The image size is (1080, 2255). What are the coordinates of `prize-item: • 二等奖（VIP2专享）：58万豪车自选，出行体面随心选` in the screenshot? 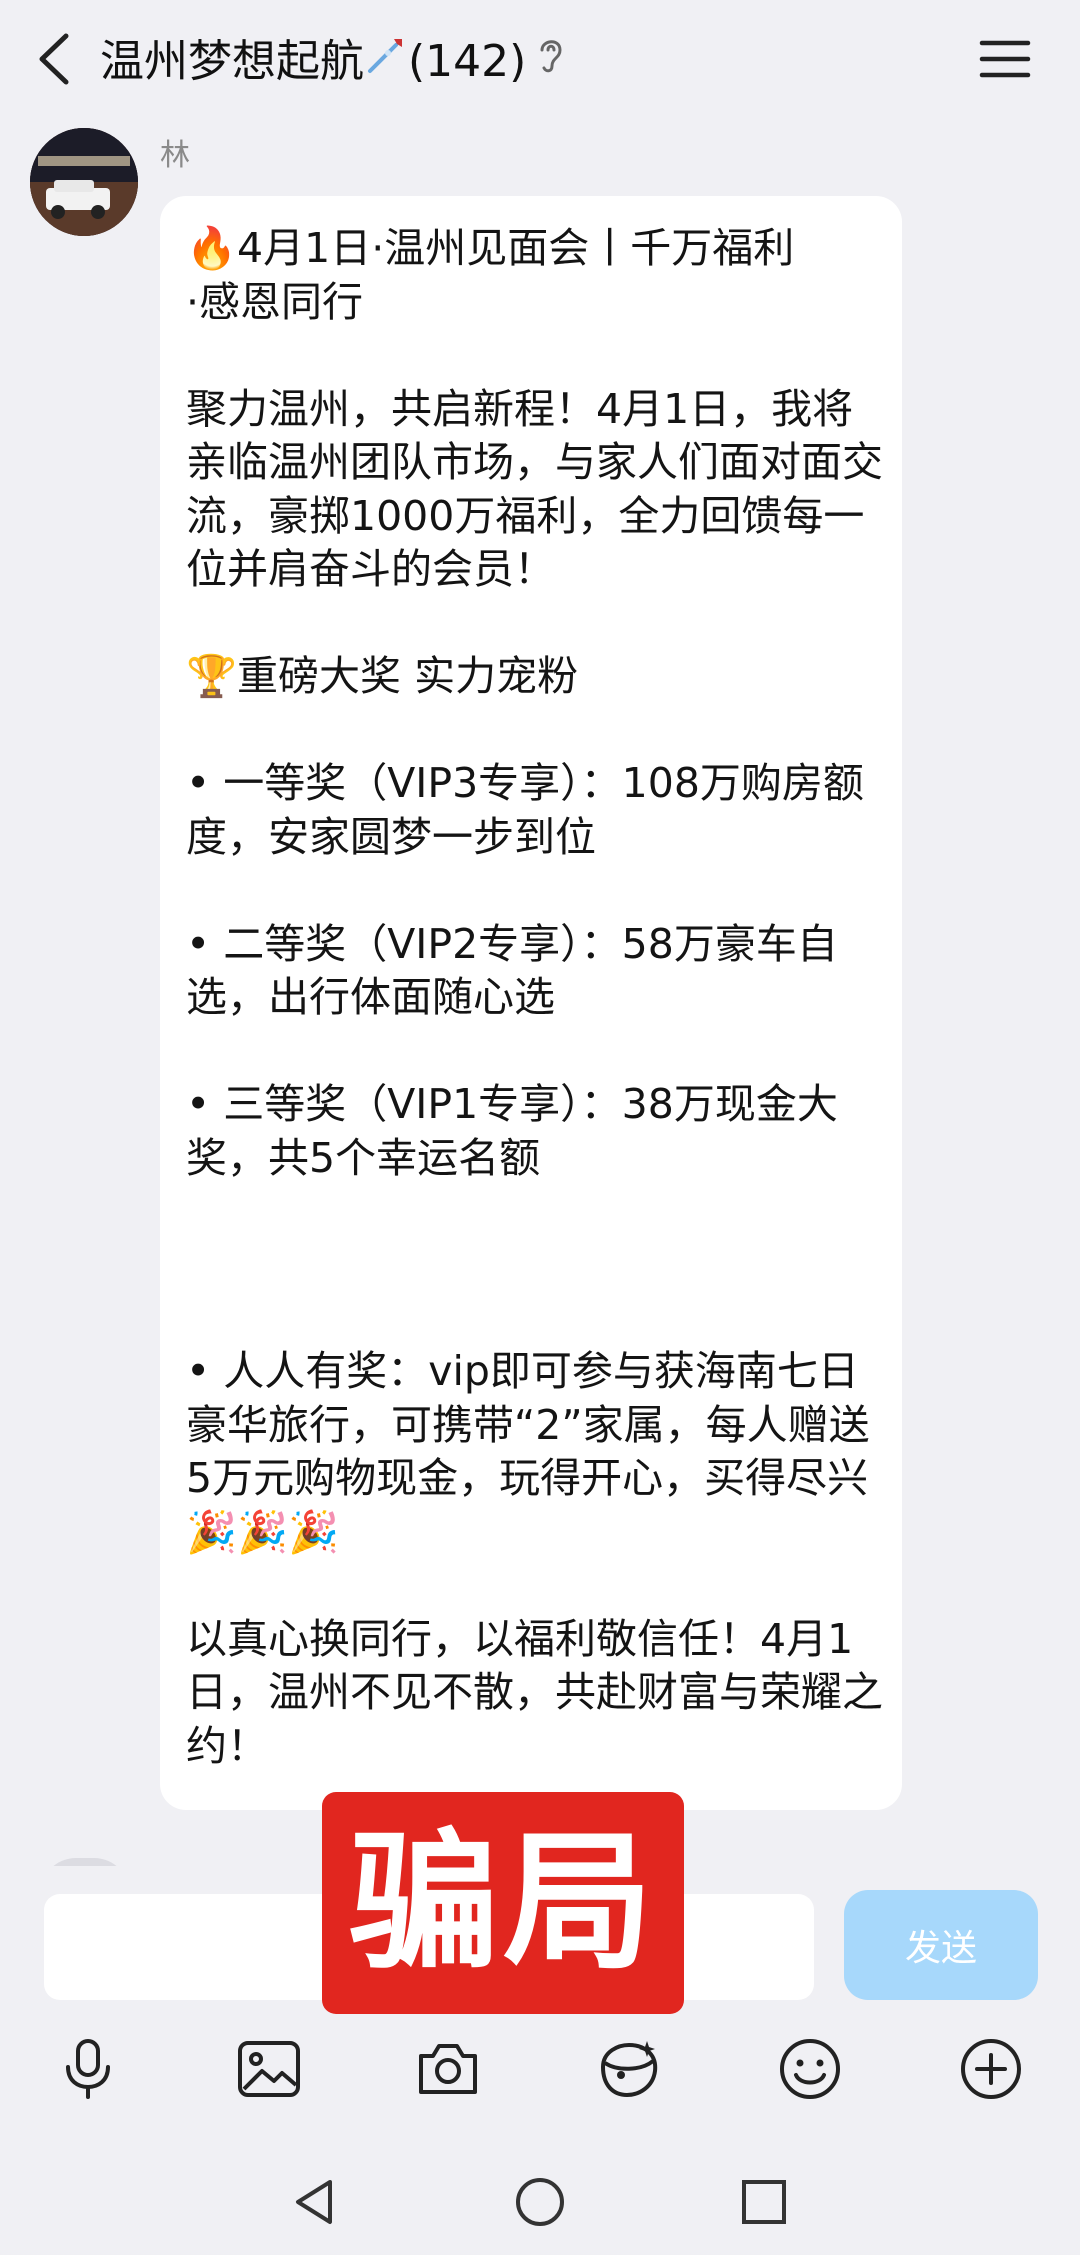 It's located at (512, 970).